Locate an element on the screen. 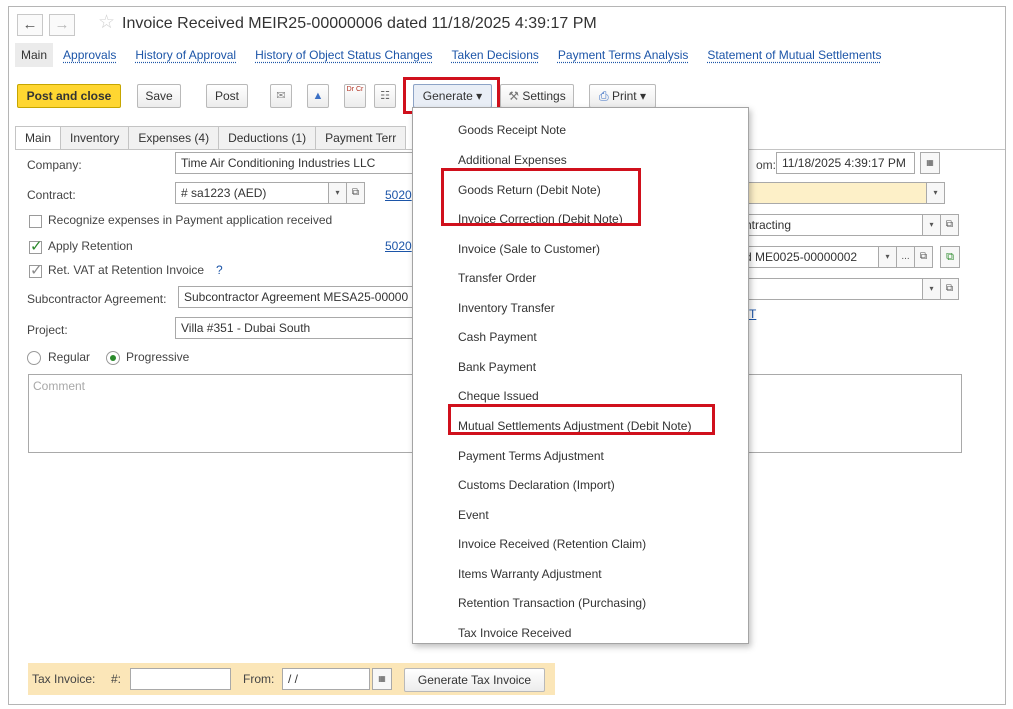 Image resolution: width=1013 pixels, height=709 pixels. settings-icon: ⚒ is located at coordinates (514, 96).